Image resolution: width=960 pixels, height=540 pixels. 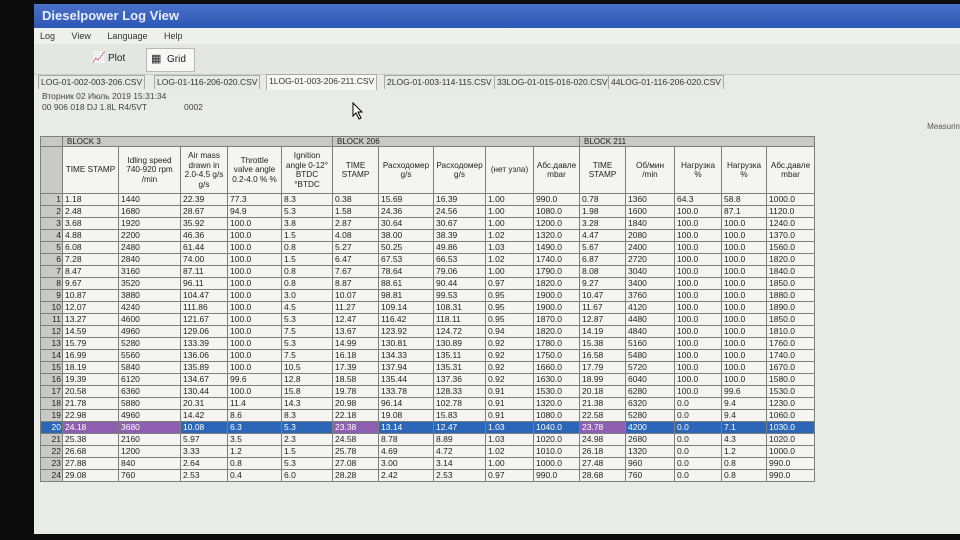 I want to click on table-cell: 35.92, so click(x=204, y=223).